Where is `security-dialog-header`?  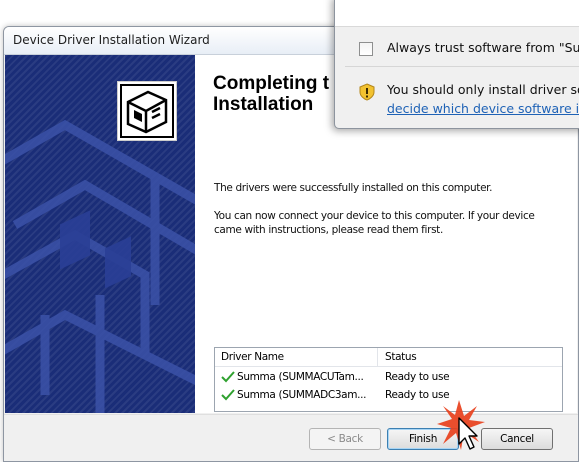
security-dialog-header is located at coordinates (457, 13).